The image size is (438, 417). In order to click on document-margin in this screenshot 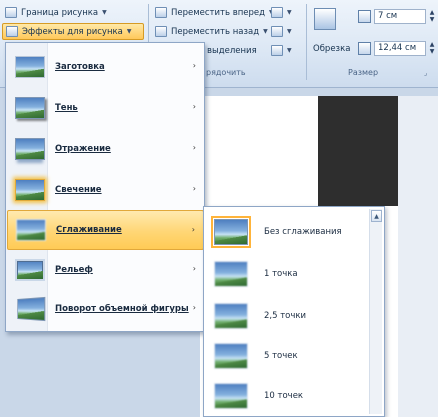, I will do `click(418, 256)`.